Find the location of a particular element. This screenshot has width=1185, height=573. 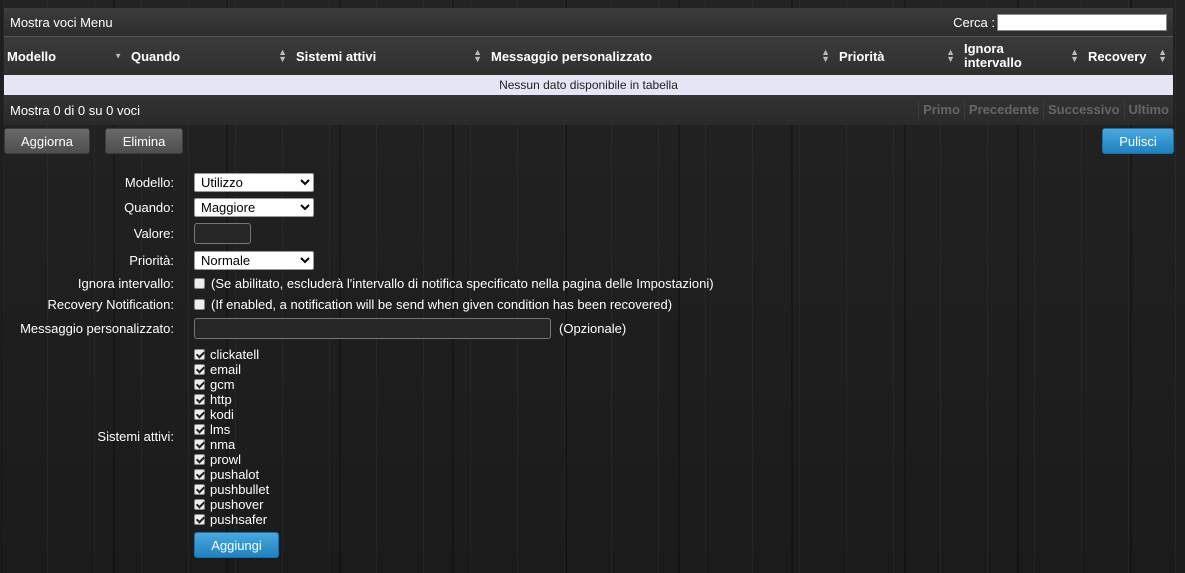

system-checkbox-clickatell is located at coordinates (199, 354).